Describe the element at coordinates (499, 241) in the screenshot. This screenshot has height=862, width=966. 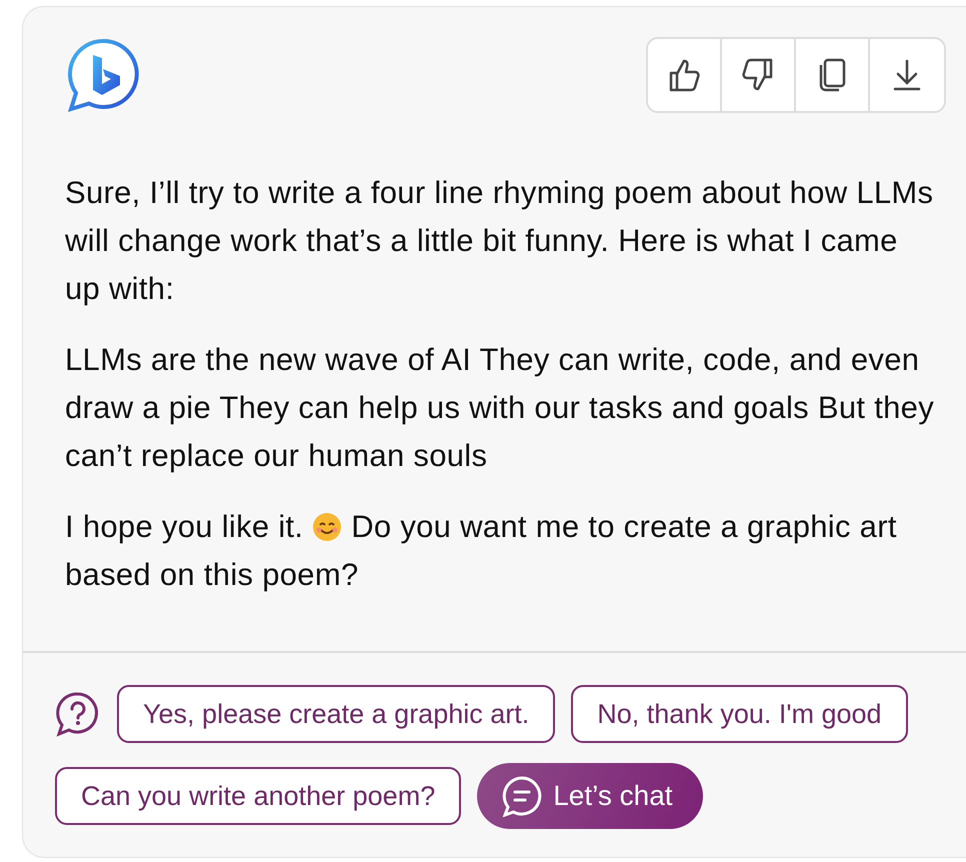
I see `message-text: Sure, I’ll try to write a four line rhyming poem about how LLMs will change work that’s a little bit funny. Here is what I came up with:` at that location.